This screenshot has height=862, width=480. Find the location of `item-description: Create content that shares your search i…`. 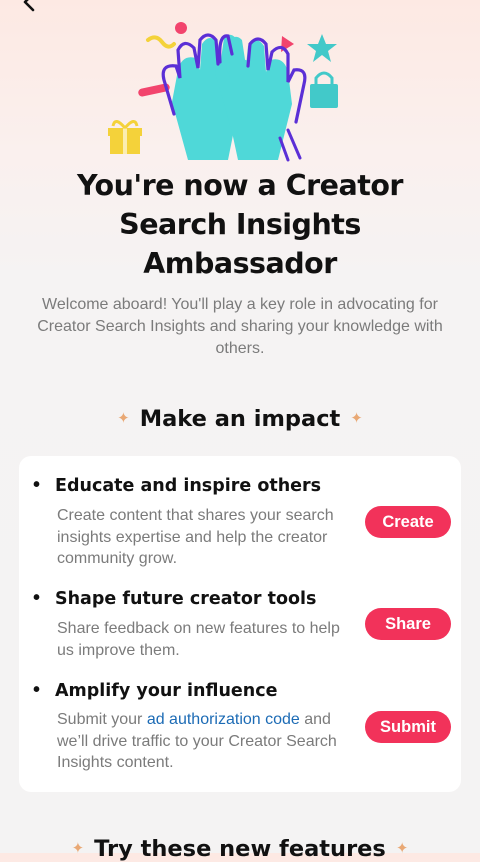

item-description: Create content that shares your search i… is located at coordinates (195, 537).